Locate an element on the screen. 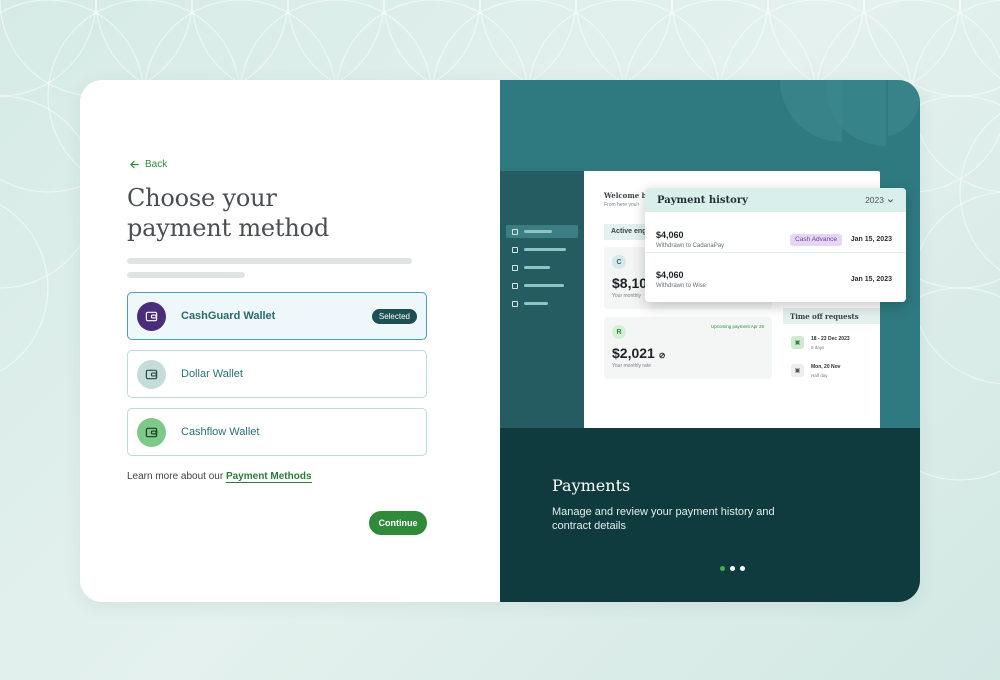  sidebar-item-home is located at coordinates (542, 231).